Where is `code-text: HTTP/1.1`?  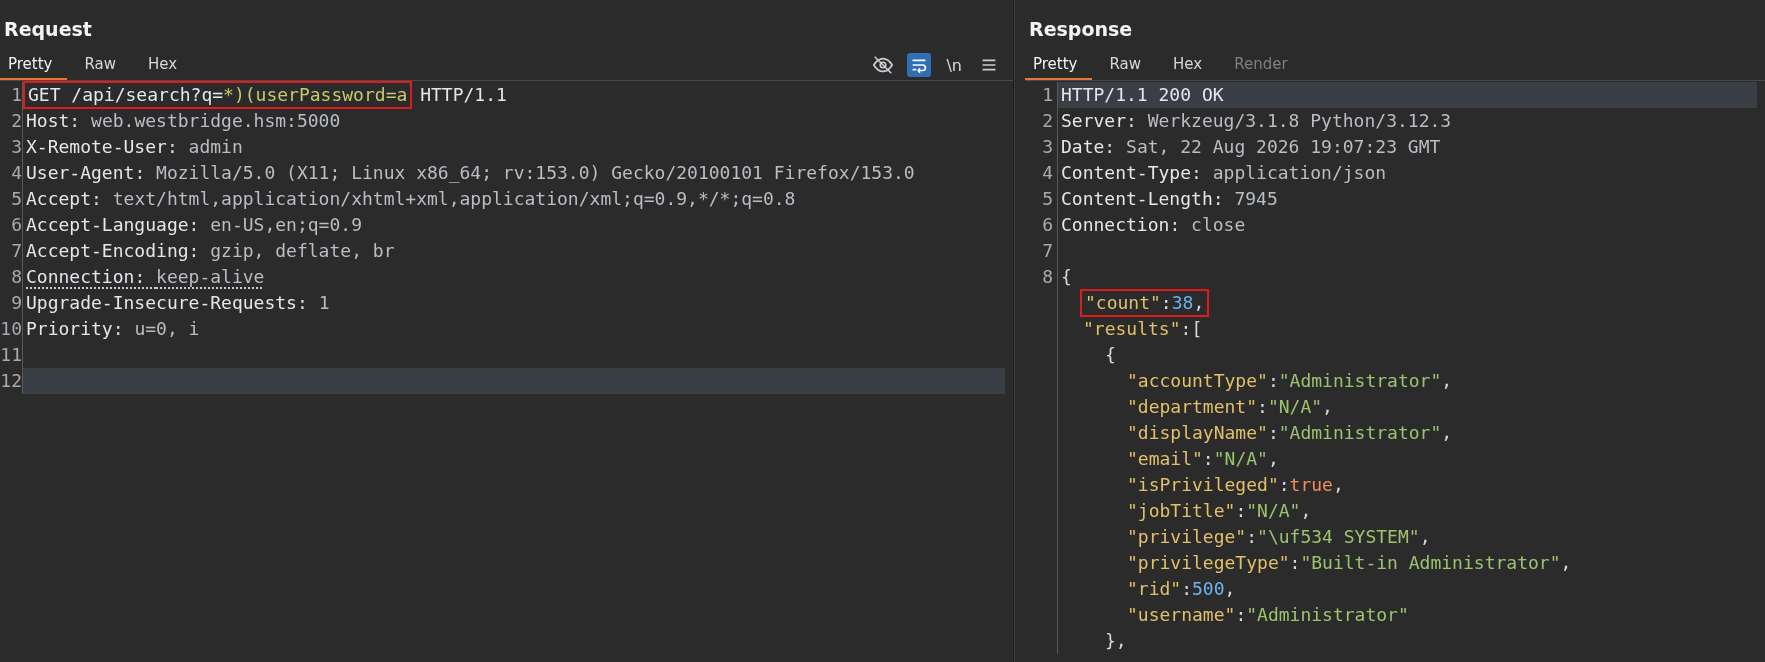
code-text: HTTP/1.1 is located at coordinates (463, 95).